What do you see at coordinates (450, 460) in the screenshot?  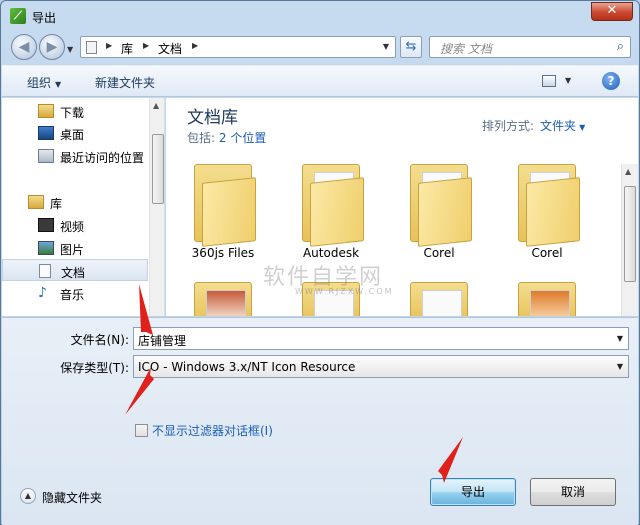 I see `annotation-arrow-export` at bounding box center [450, 460].